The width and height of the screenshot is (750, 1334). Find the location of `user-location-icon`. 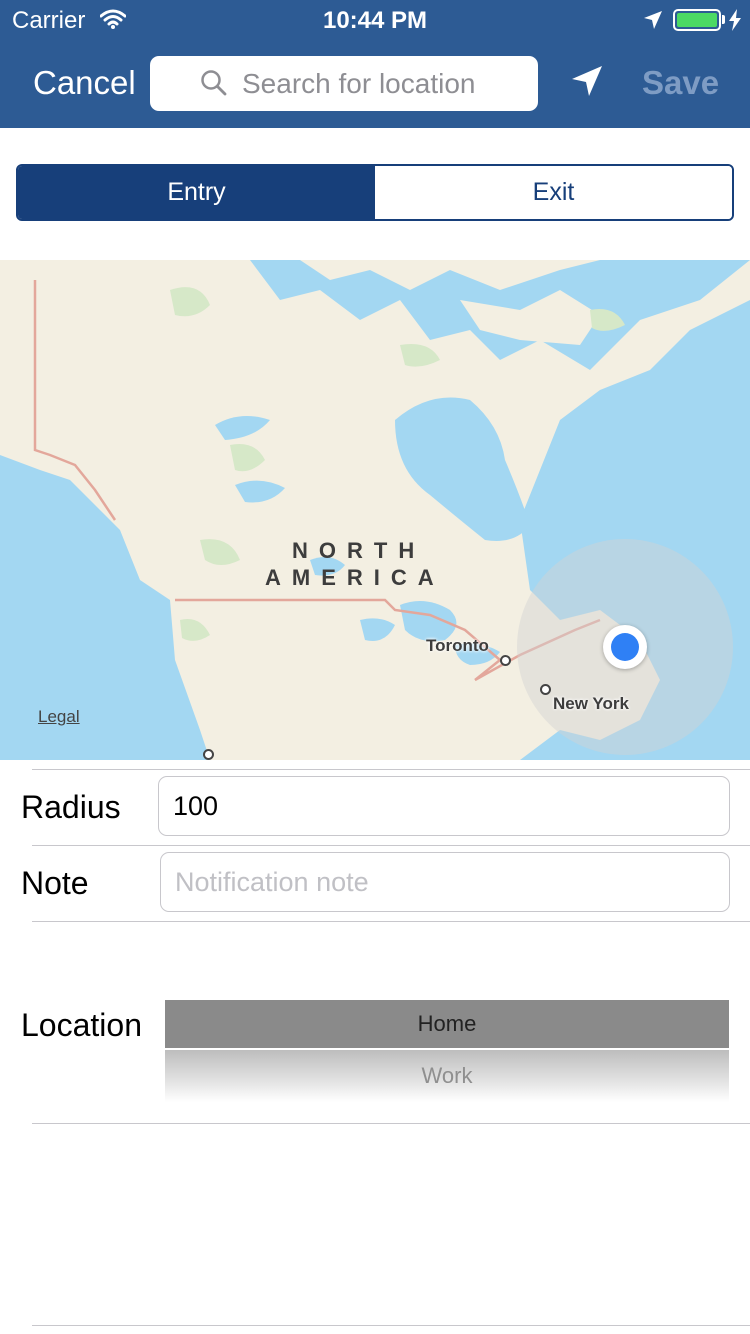

user-location-icon is located at coordinates (625, 647).